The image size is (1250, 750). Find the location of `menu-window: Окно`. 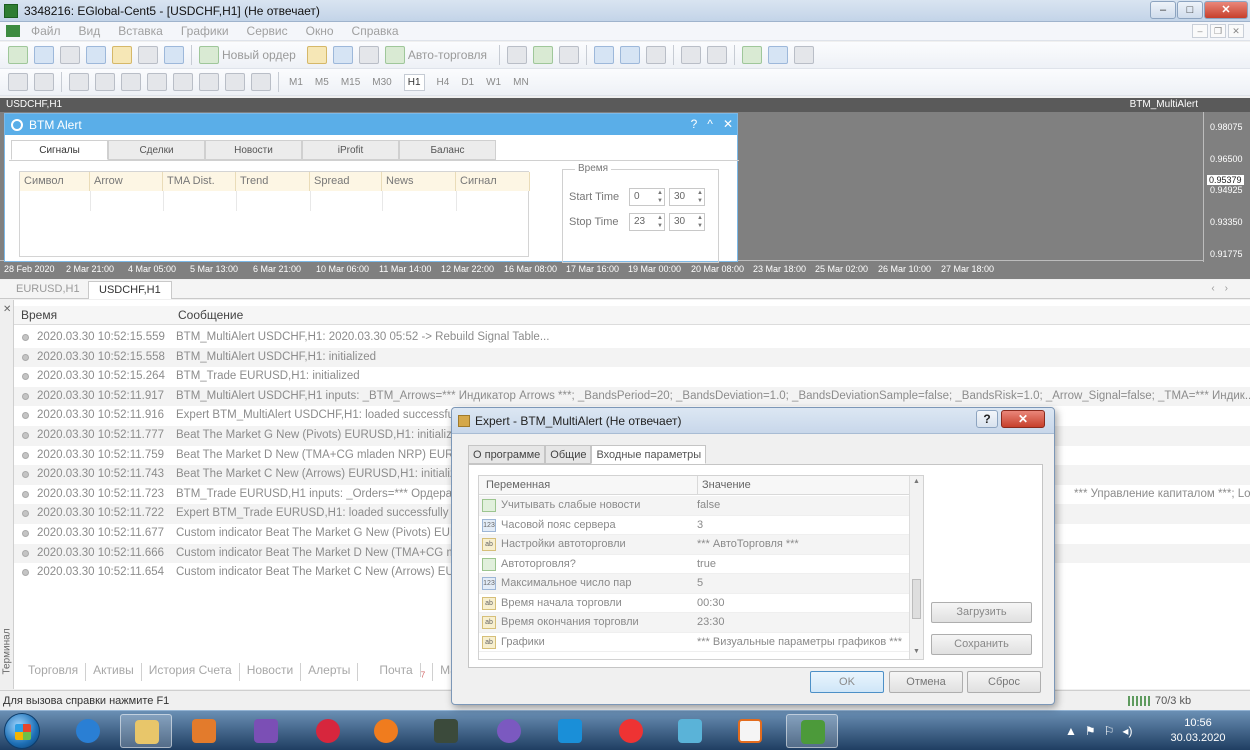

menu-window: Окно is located at coordinates (320, 31).